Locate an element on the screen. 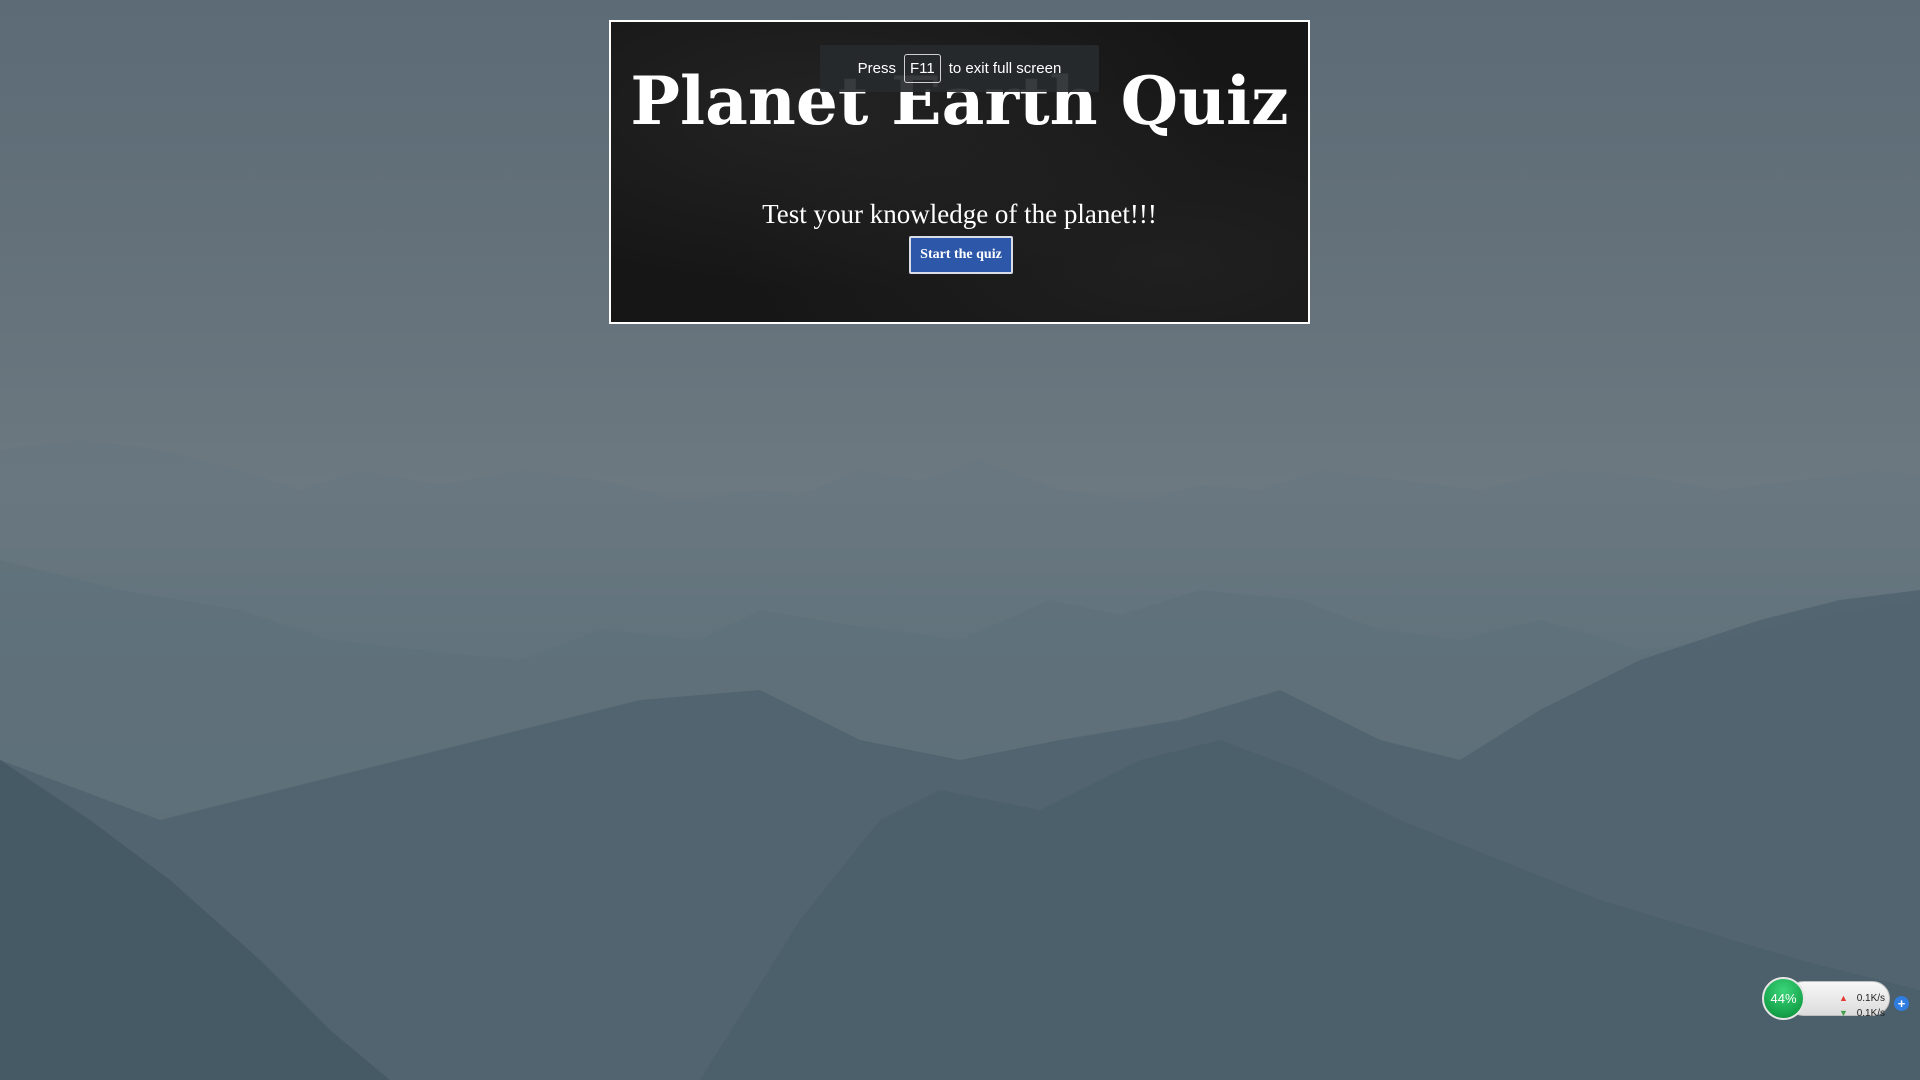  network-rates: ▲ 0.1K/s ▼ 0.1K/s is located at coordinates (1862, 1006).